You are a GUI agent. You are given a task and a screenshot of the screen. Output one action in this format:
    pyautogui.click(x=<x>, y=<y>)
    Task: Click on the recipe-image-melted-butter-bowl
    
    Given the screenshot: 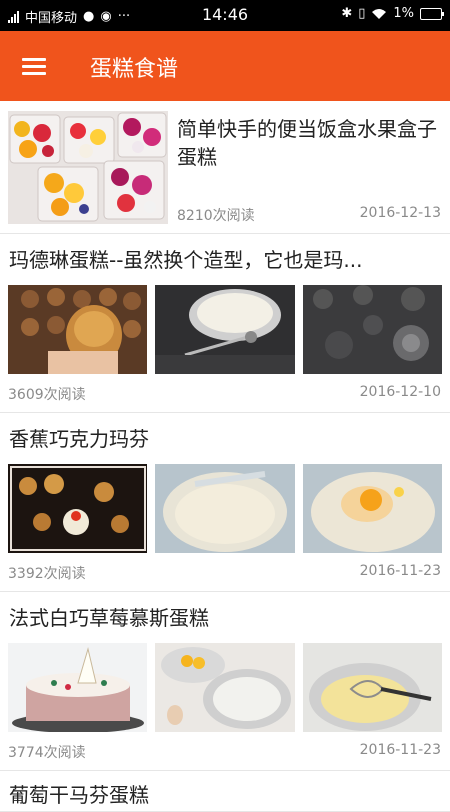 What is the action you would take?
    pyautogui.click(x=225, y=329)
    